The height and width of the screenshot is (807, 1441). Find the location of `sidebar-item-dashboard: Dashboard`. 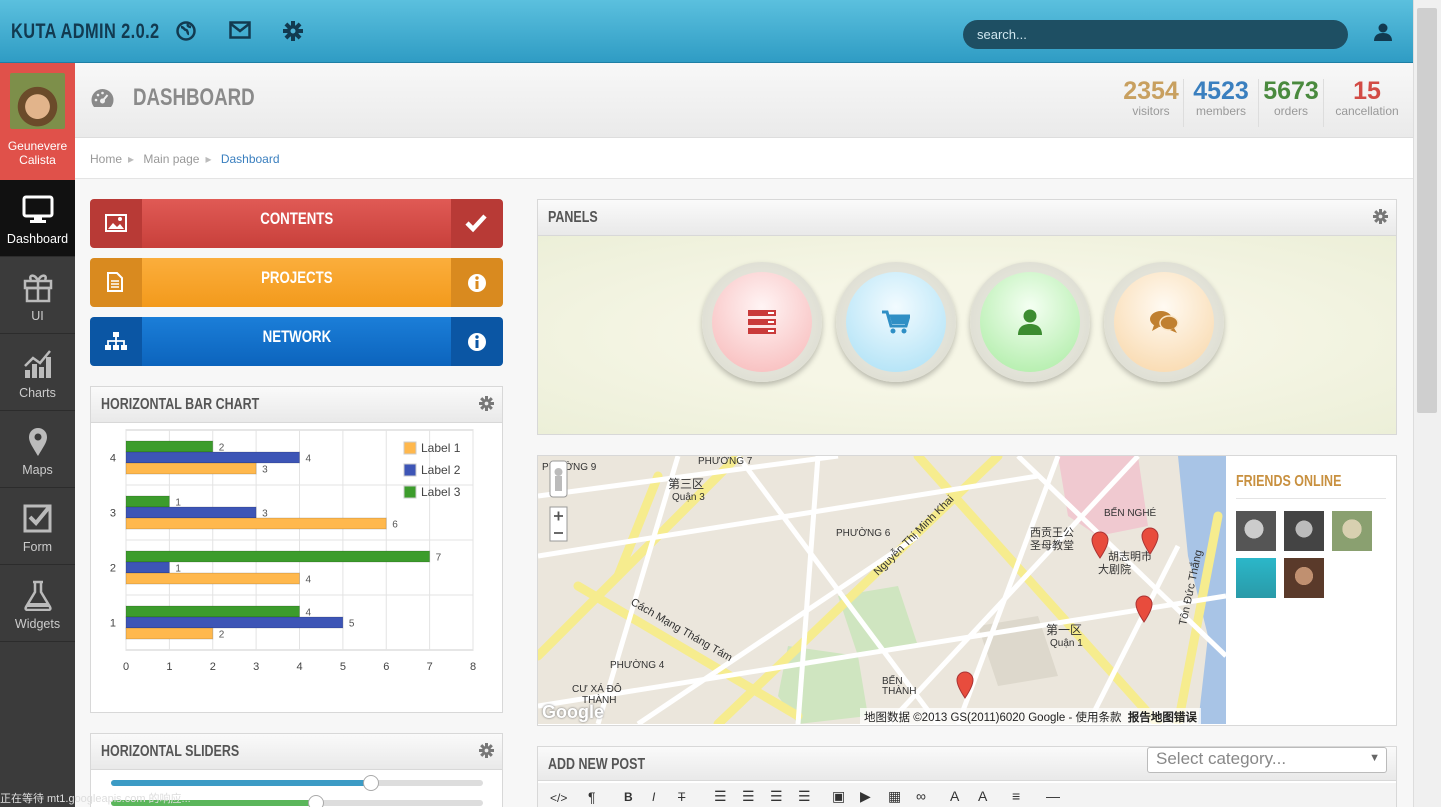

sidebar-item-dashboard: Dashboard is located at coordinates (37, 218).